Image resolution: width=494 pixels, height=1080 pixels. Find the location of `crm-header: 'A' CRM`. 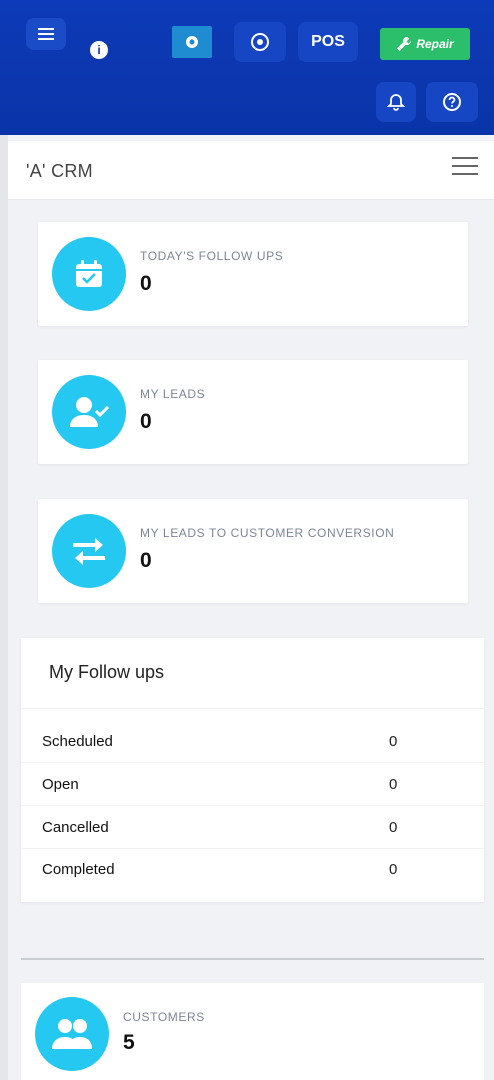

crm-header: 'A' CRM is located at coordinates (251, 170).